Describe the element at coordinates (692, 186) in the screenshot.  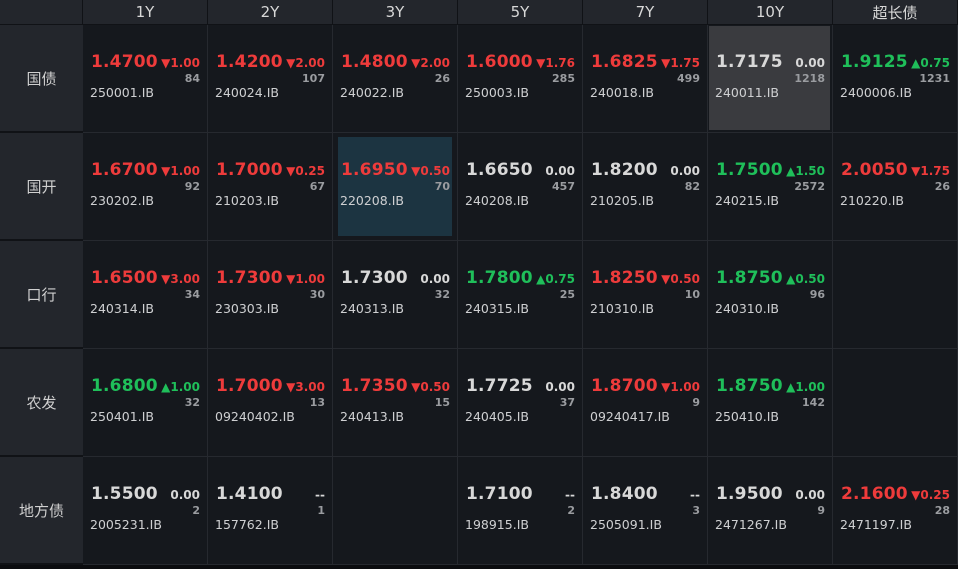
I see `trade-volume: 82` at that location.